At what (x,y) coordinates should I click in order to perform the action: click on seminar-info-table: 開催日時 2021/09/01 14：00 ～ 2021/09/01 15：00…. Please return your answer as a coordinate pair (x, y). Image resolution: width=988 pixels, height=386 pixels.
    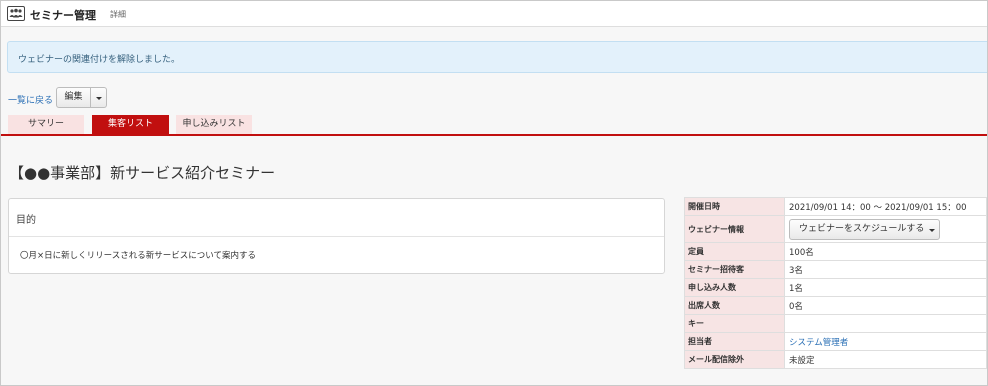
    Looking at the image, I should click on (835, 283).